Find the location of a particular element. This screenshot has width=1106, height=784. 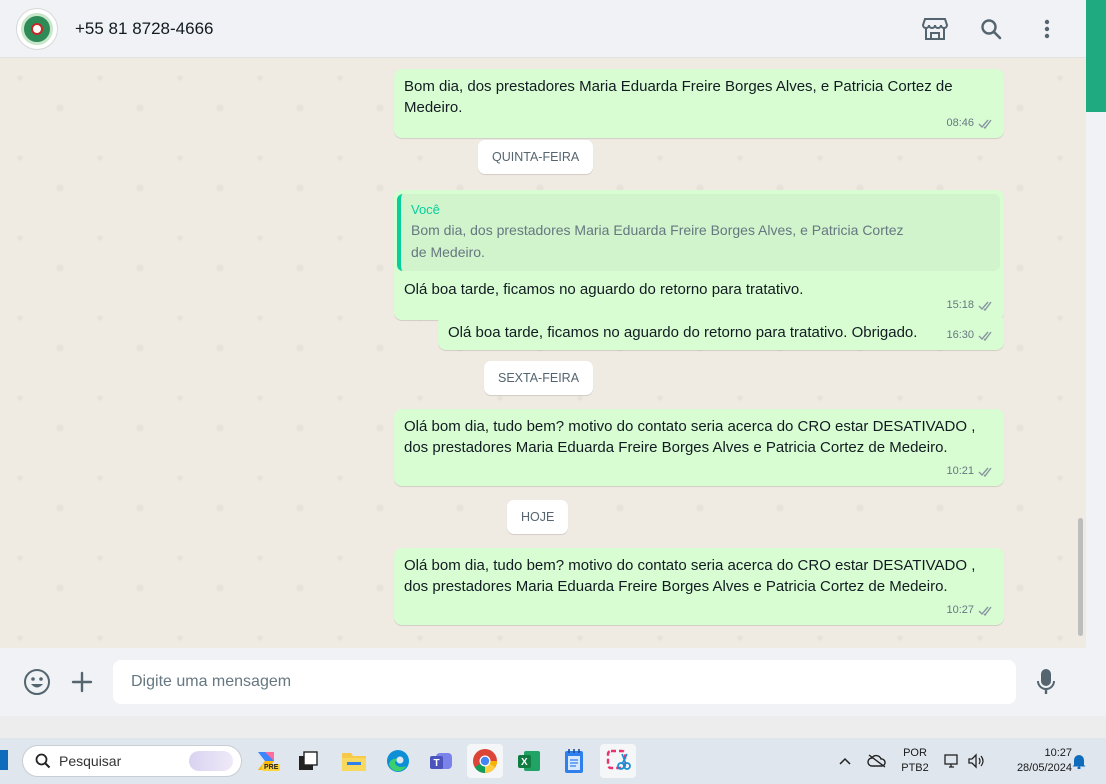

message-time: 10:21 is located at coordinates (960, 471).